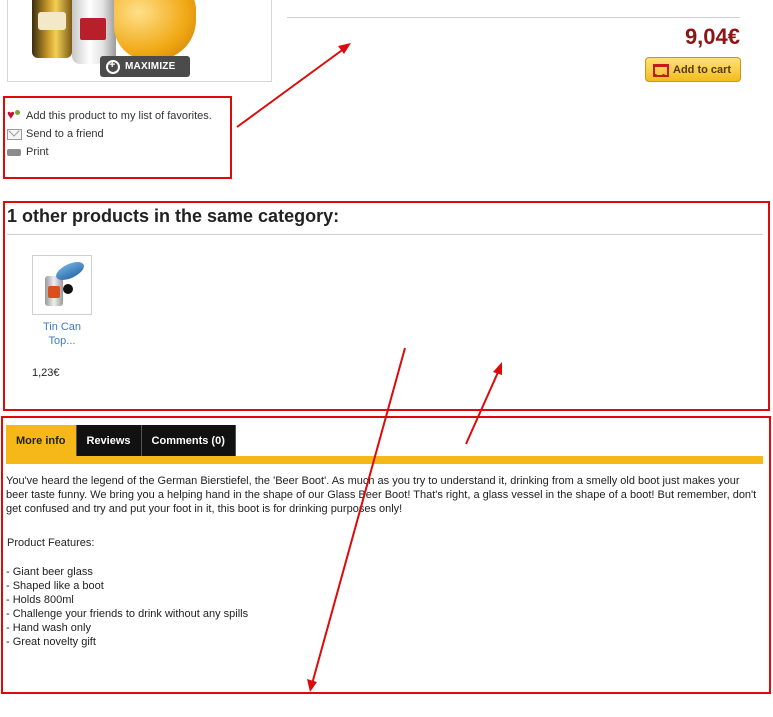  I want to click on tab-reviews: Reviews, so click(109, 440).